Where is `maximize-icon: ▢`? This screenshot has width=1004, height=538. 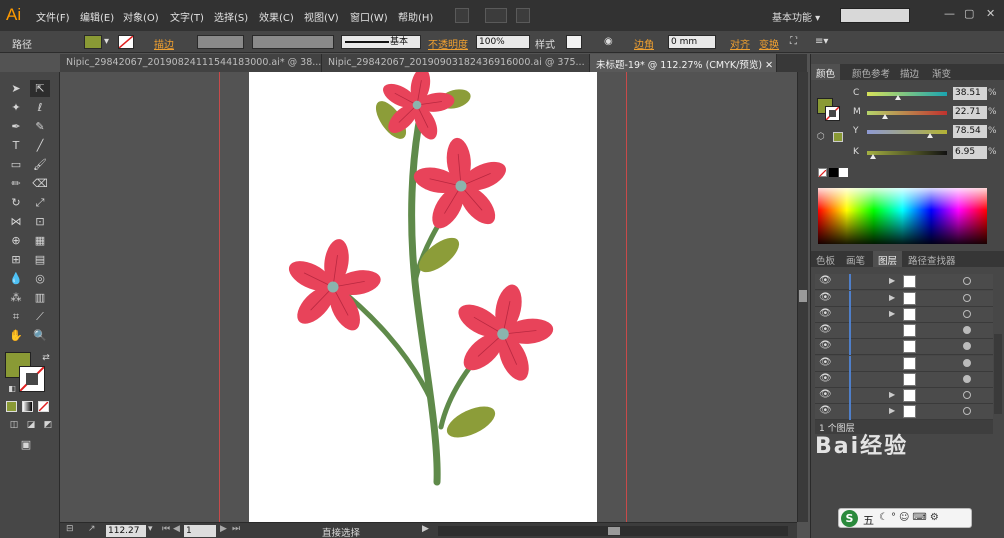 maximize-icon: ▢ is located at coordinates (969, 13).